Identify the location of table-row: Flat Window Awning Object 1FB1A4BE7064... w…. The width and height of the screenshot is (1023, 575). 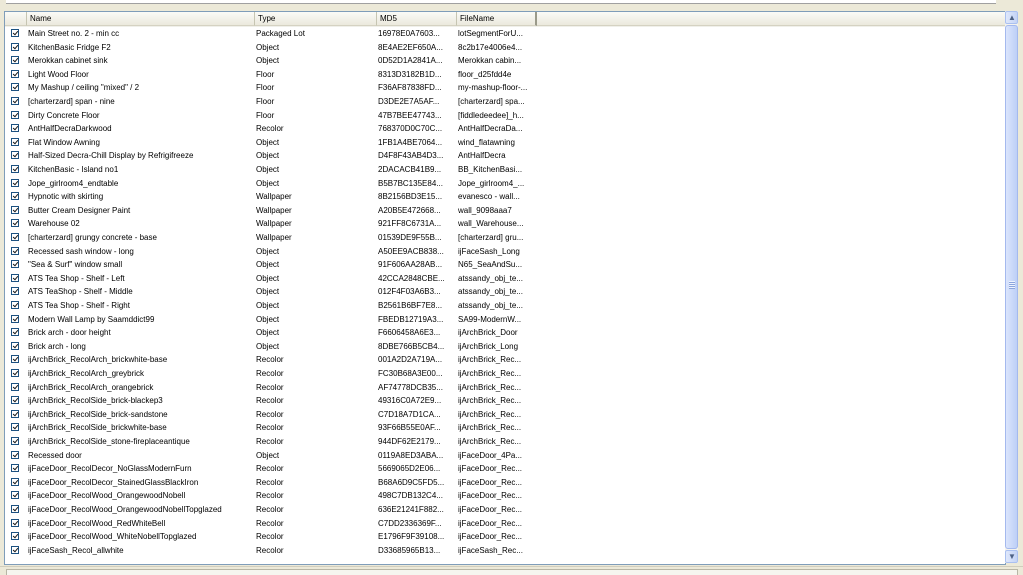
(505, 143).